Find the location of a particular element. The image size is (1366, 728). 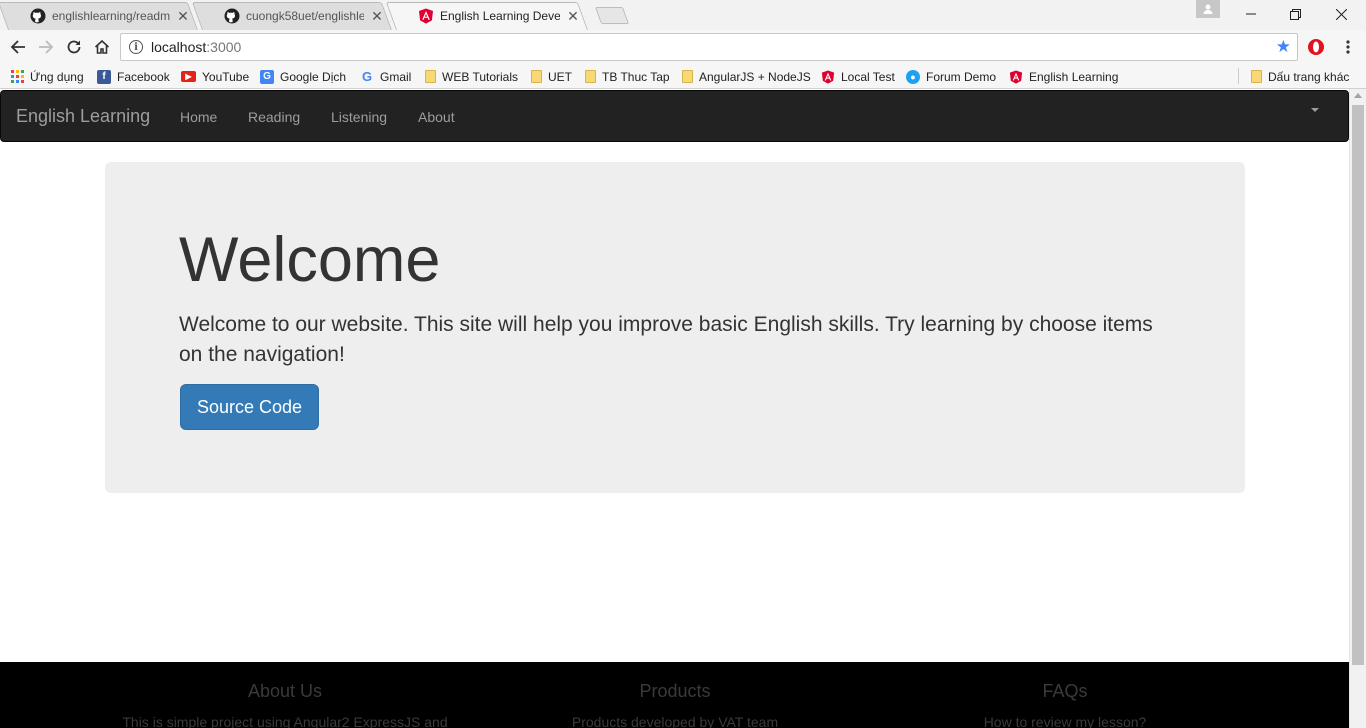

url-host: localhost is located at coordinates (179, 47).